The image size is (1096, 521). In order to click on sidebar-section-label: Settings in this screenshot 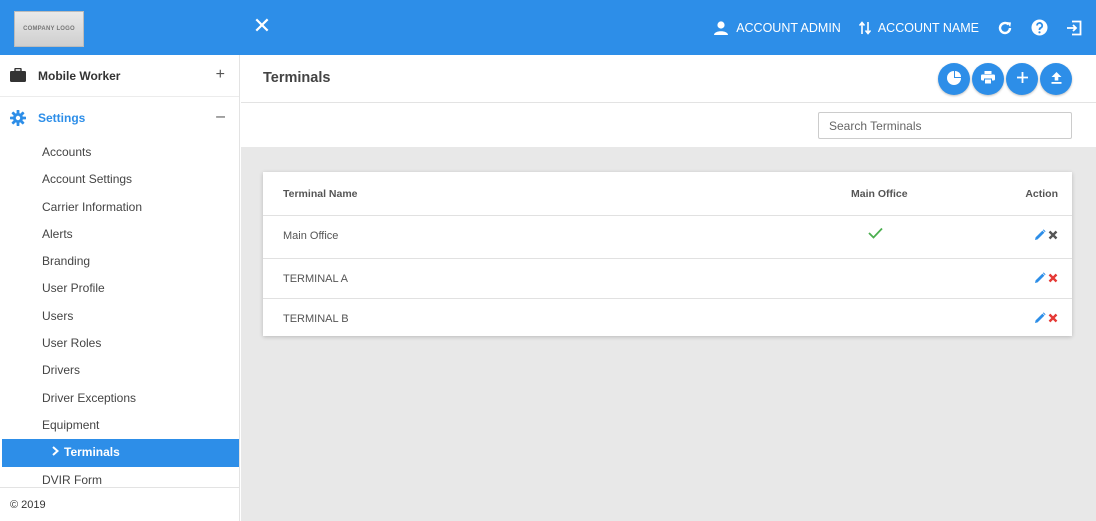, I will do `click(62, 118)`.